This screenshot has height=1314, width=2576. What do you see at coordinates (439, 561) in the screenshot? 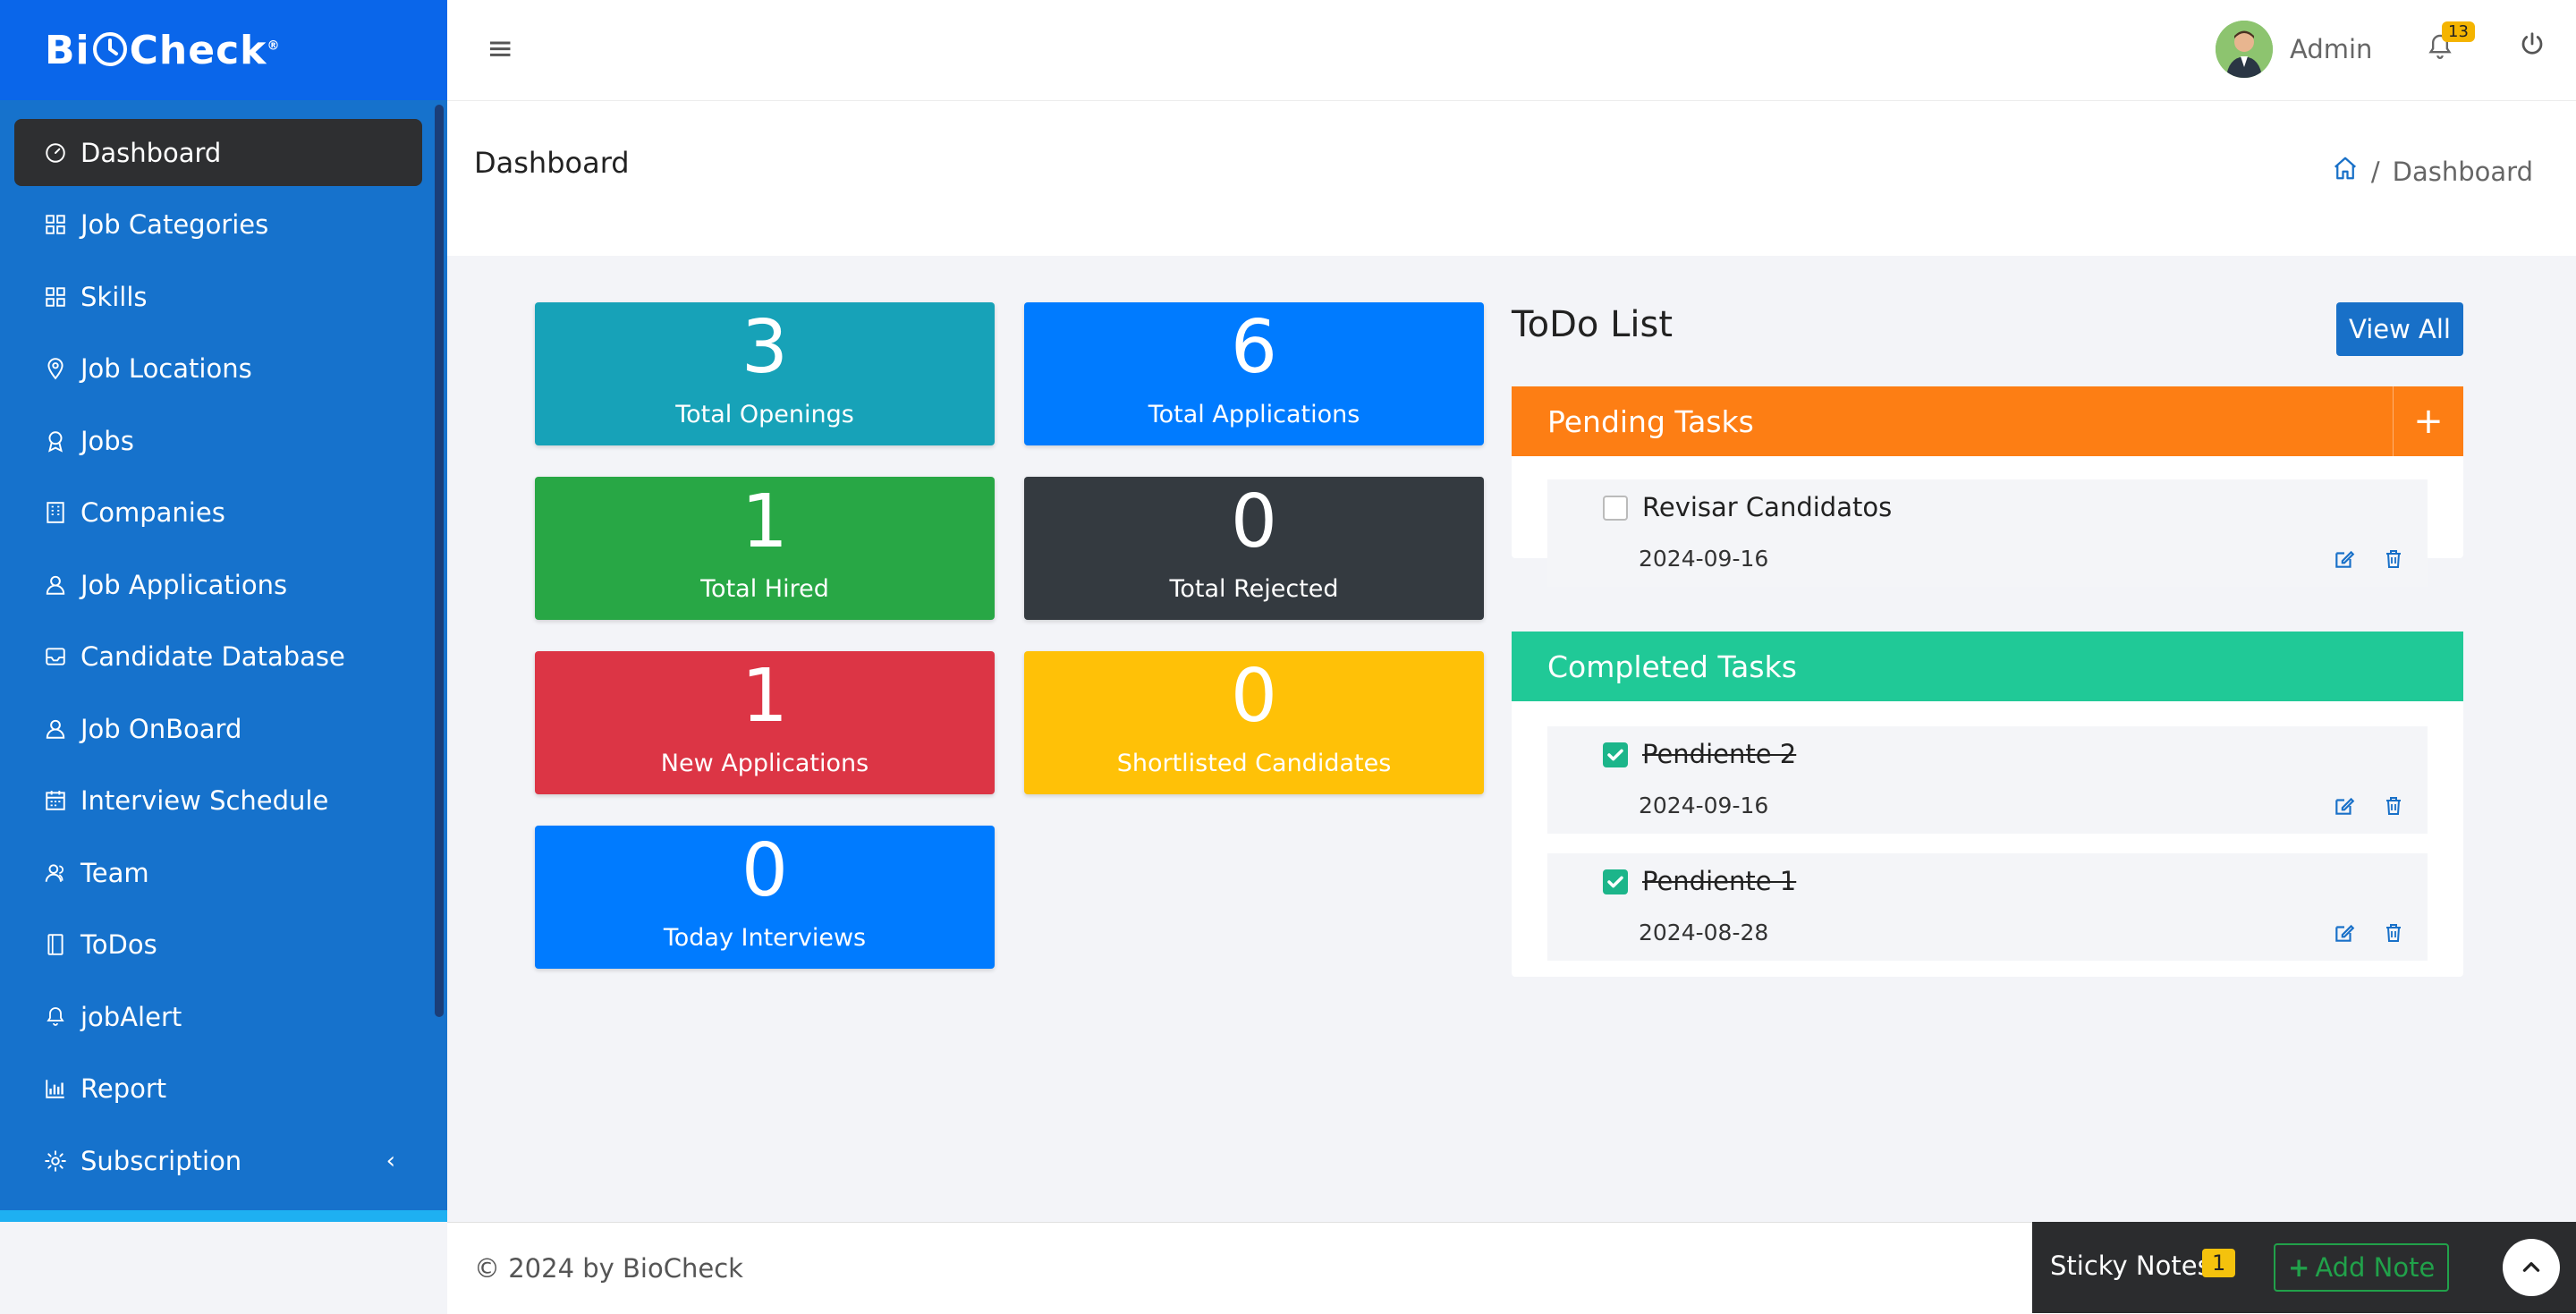
I see `sidebar-scrollbar` at bounding box center [439, 561].